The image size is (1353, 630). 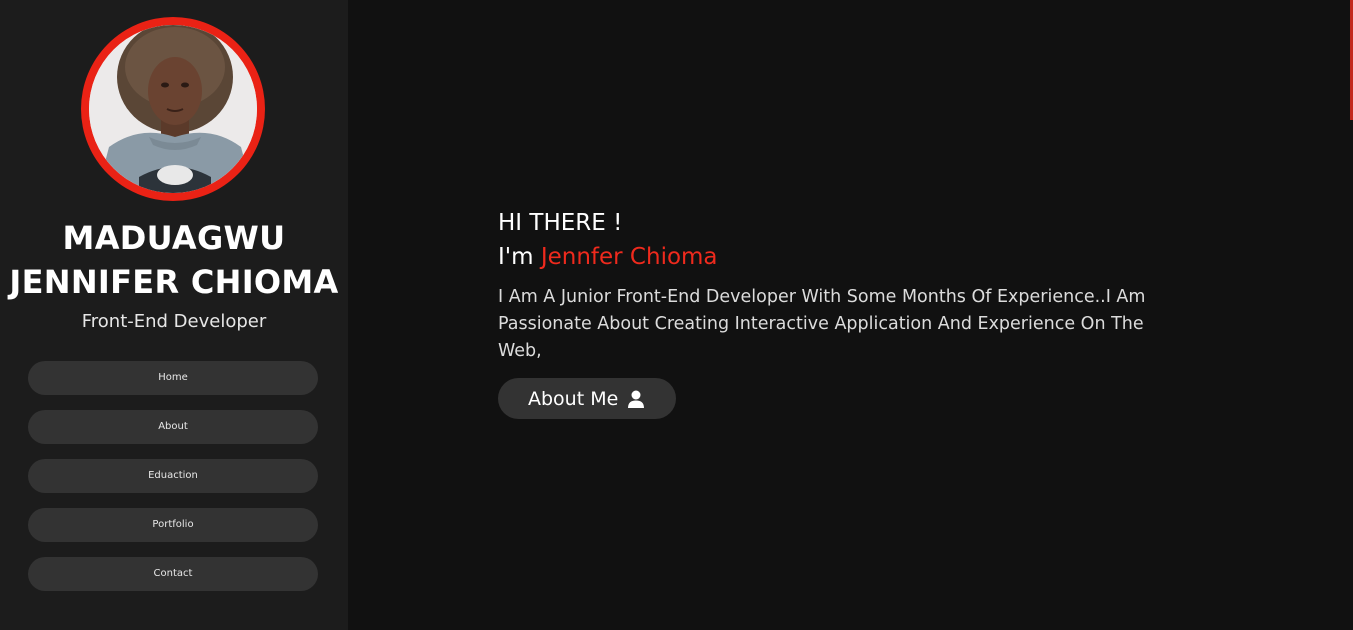 What do you see at coordinates (629, 257) in the screenshot?
I see `hero-intro-name: Jennfer Chioma` at bounding box center [629, 257].